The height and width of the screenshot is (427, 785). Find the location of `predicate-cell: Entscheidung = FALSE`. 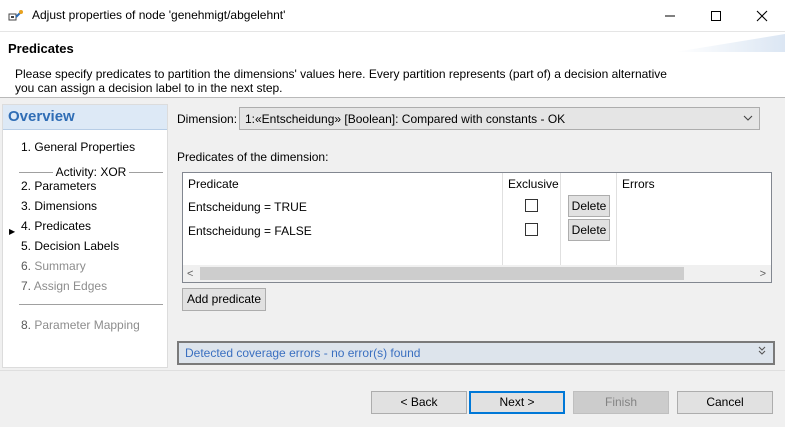

predicate-cell: Entscheidung = FALSE is located at coordinates (250, 231).